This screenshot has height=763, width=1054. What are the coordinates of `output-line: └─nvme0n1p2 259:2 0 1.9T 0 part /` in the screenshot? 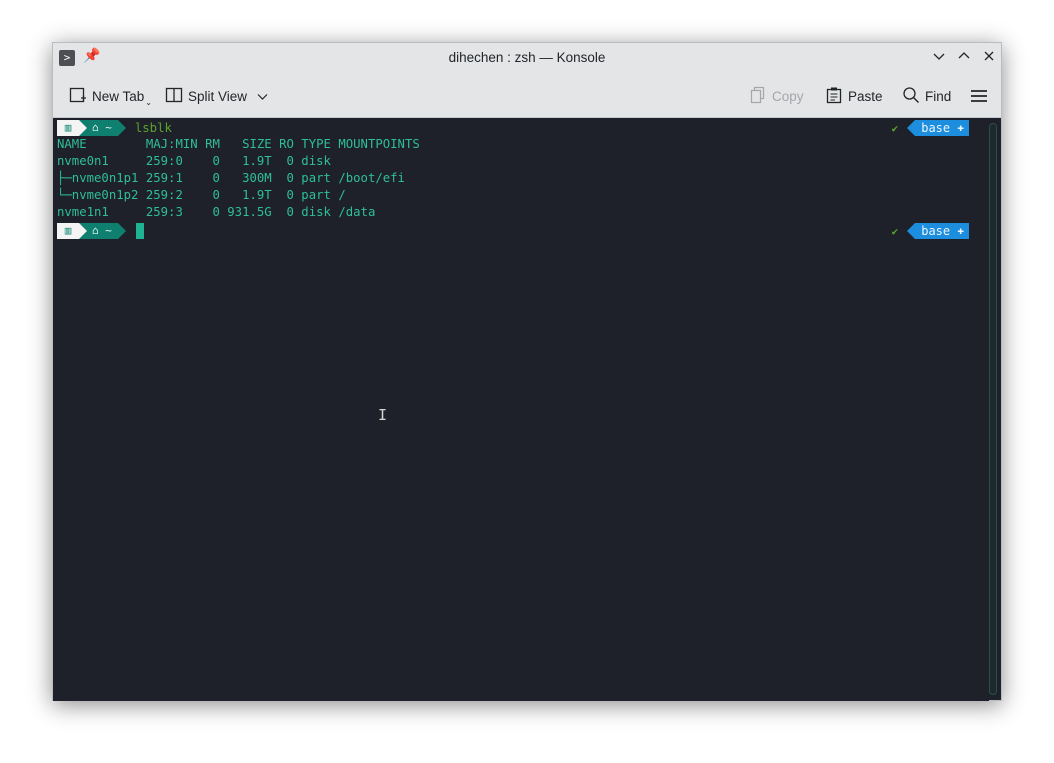 It's located at (201, 195).